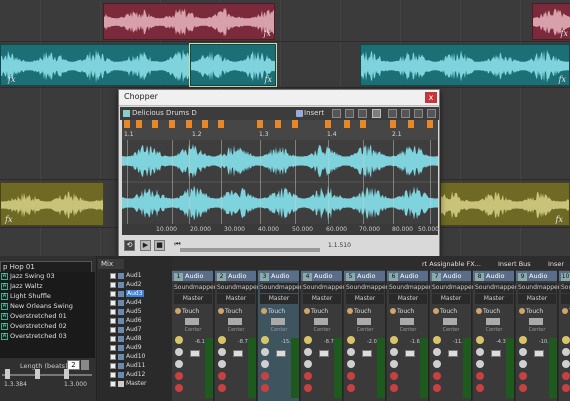  I want to click on channel-strip: 8 Audio Soundmapper Master Touch Center -4.3, so click(495, 335).